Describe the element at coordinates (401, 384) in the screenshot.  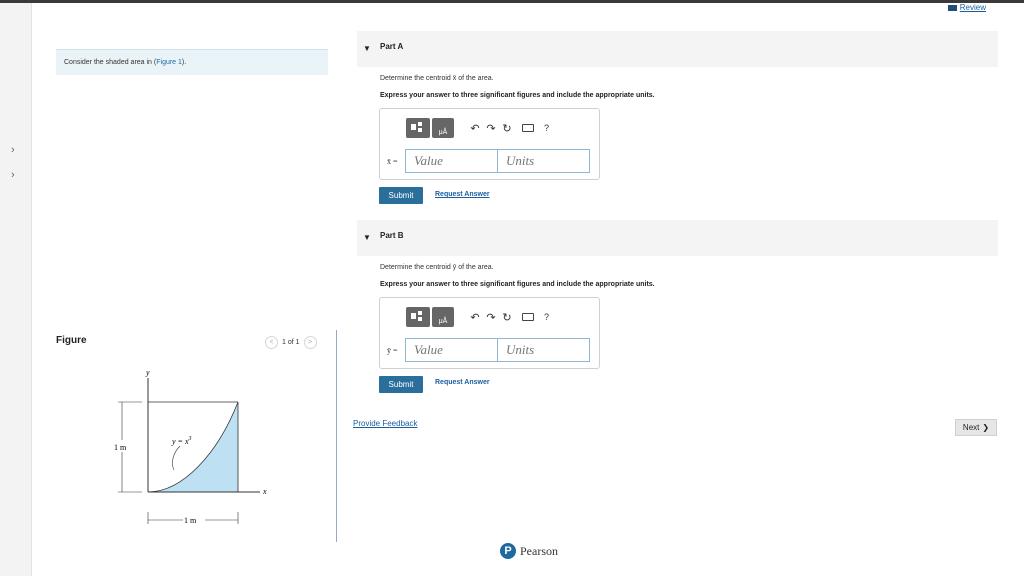
I see `part-b-submit-button: Submit` at that location.